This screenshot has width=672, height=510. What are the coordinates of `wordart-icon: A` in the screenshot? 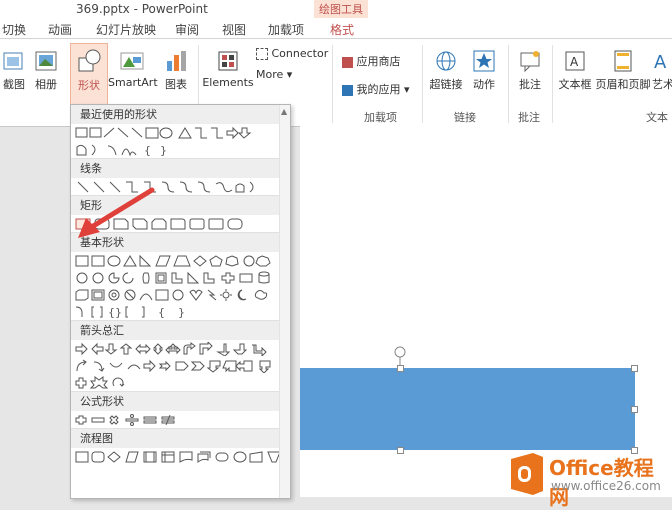 It's located at (660, 62).